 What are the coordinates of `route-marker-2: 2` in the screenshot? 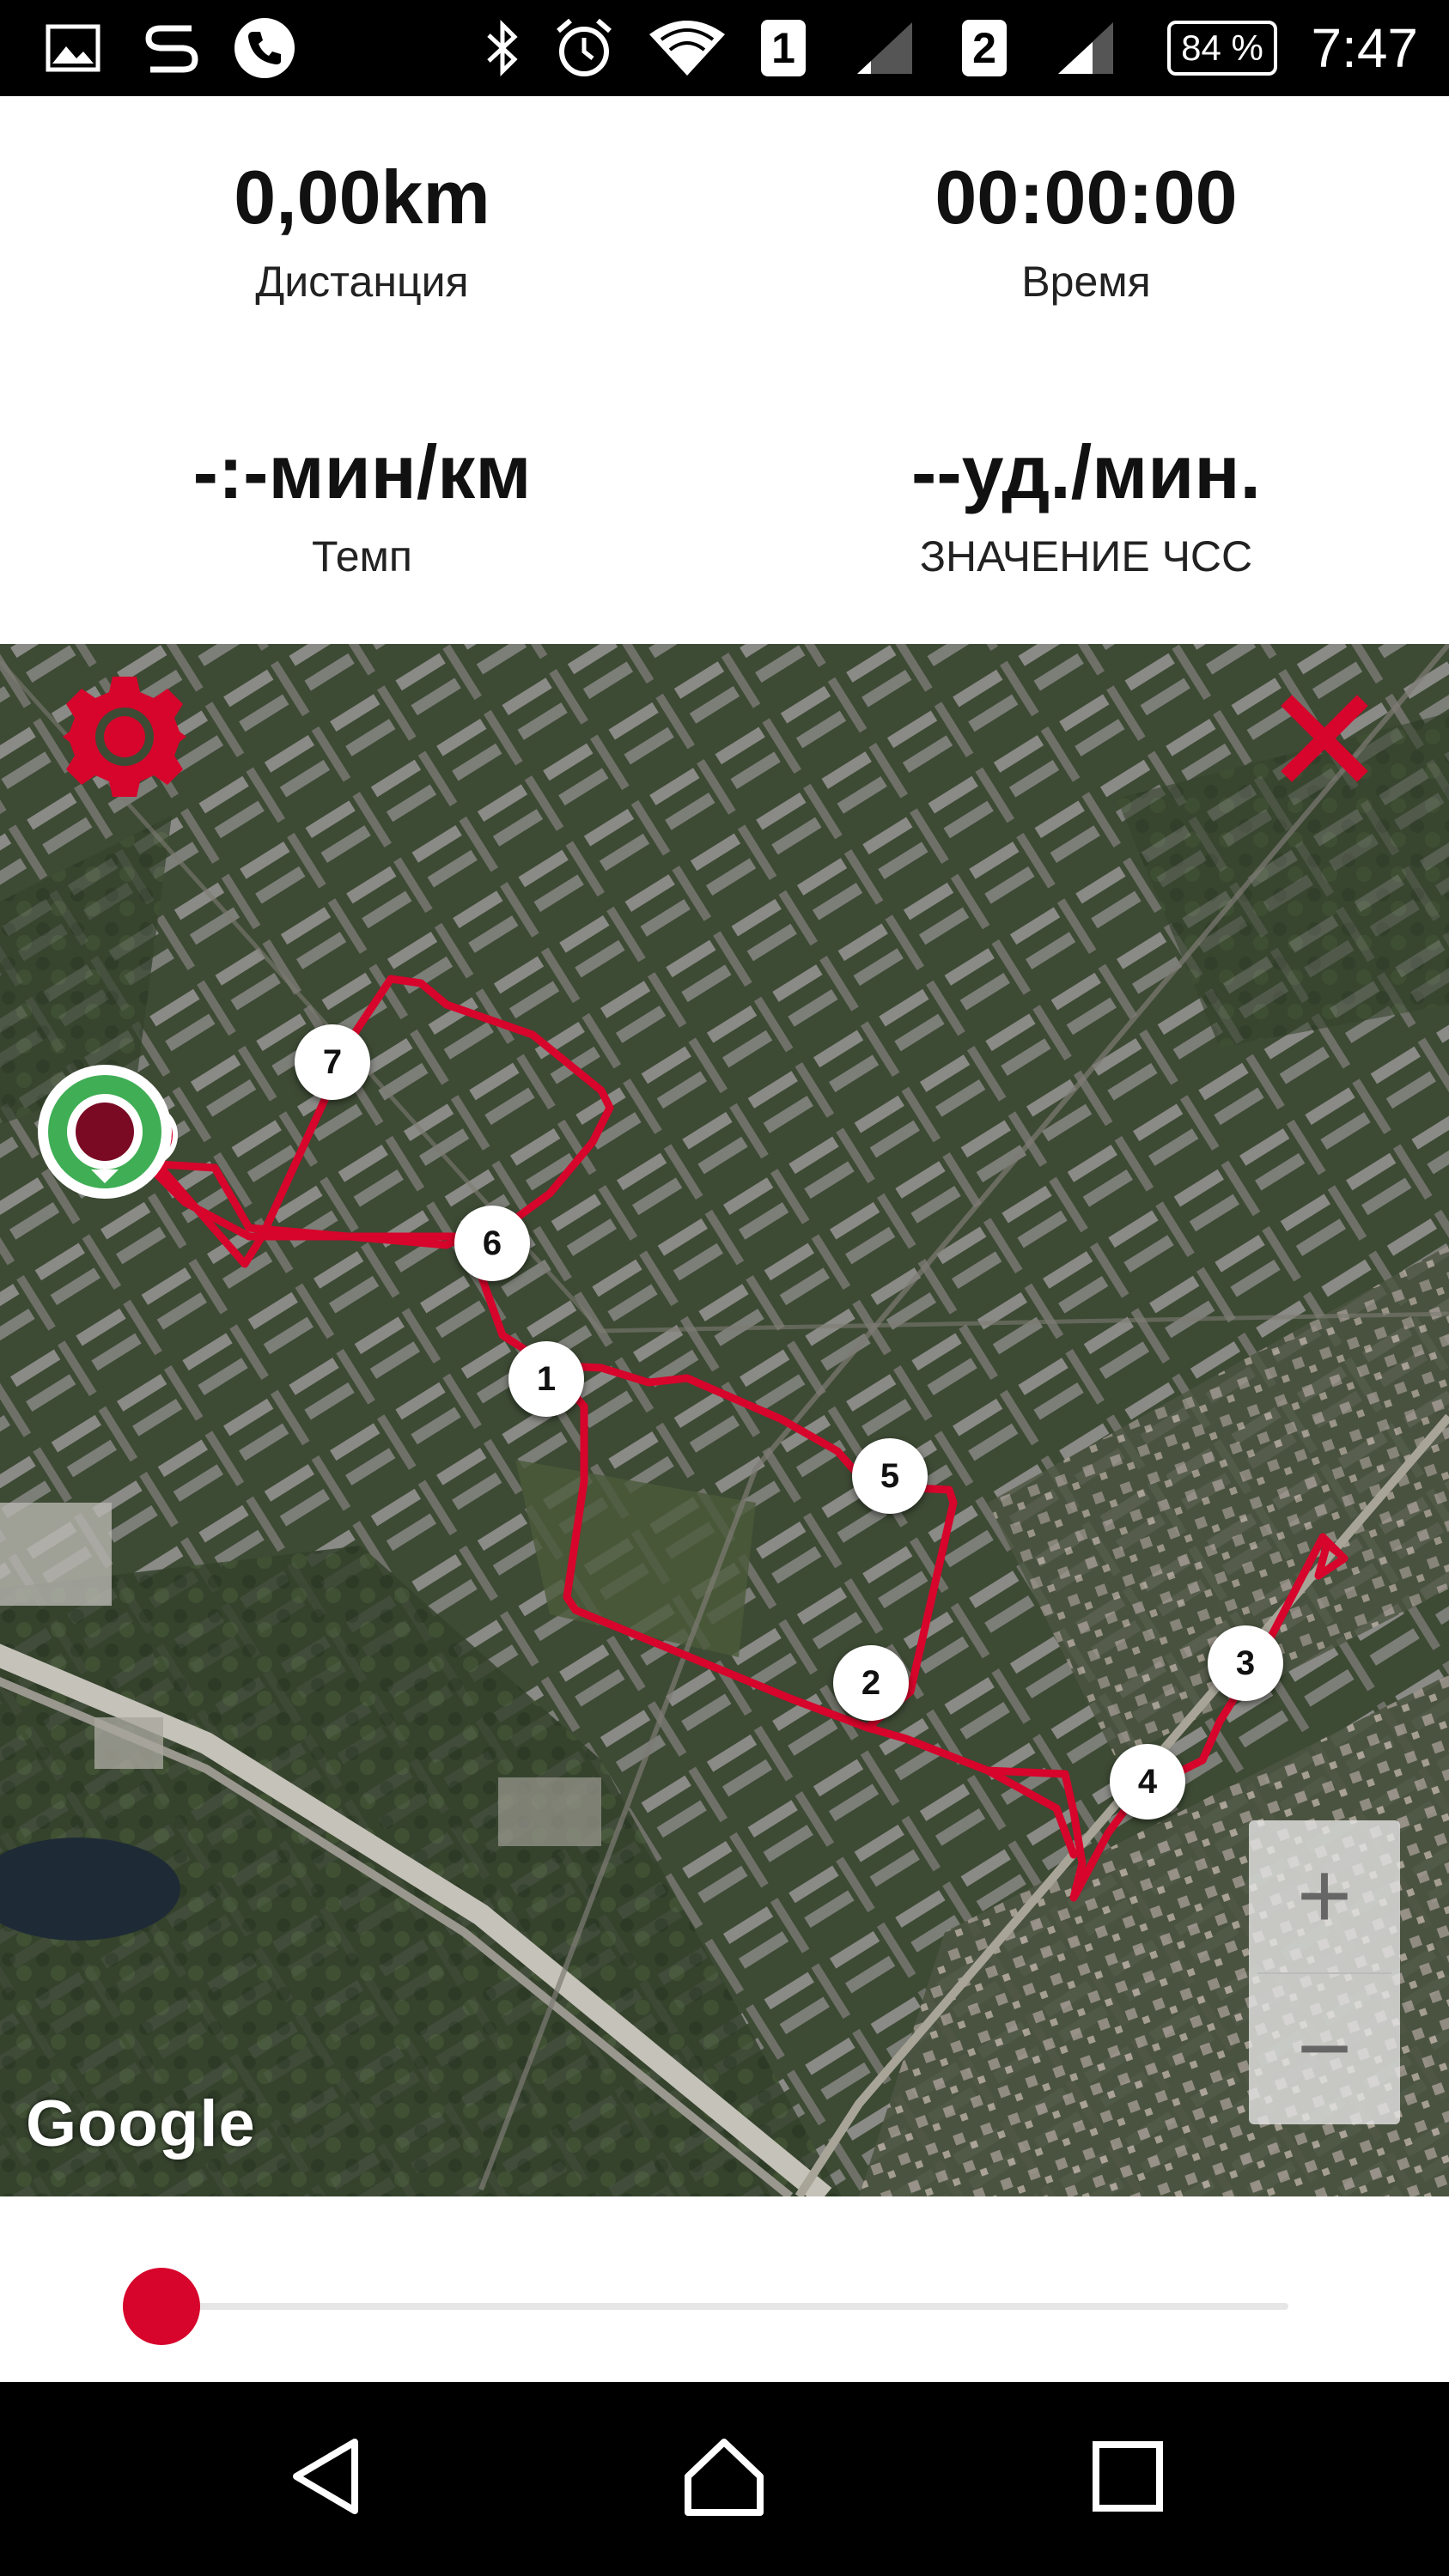 It's located at (871, 1683).